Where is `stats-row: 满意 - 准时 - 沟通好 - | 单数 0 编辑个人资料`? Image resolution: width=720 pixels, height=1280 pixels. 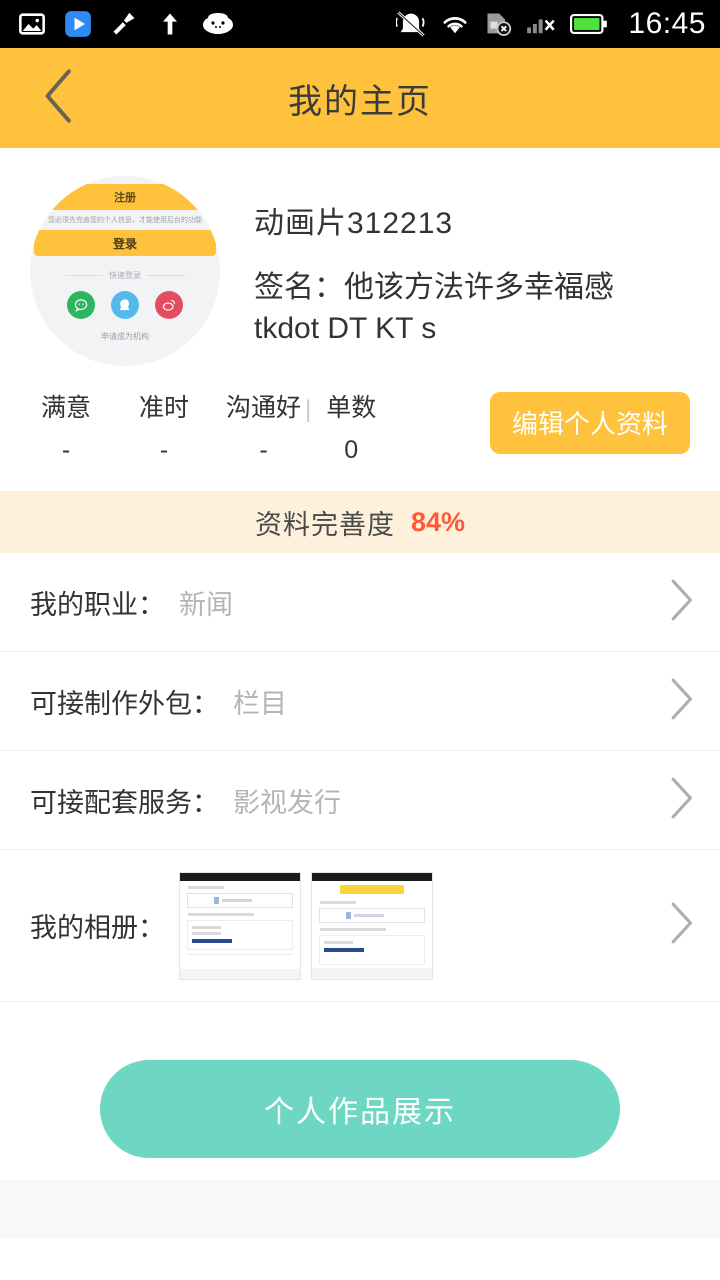
stats-row: 满意 - 准时 - 沟通好 - | 单数 0 编辑个人资料 is located at coordinates (360, 415).